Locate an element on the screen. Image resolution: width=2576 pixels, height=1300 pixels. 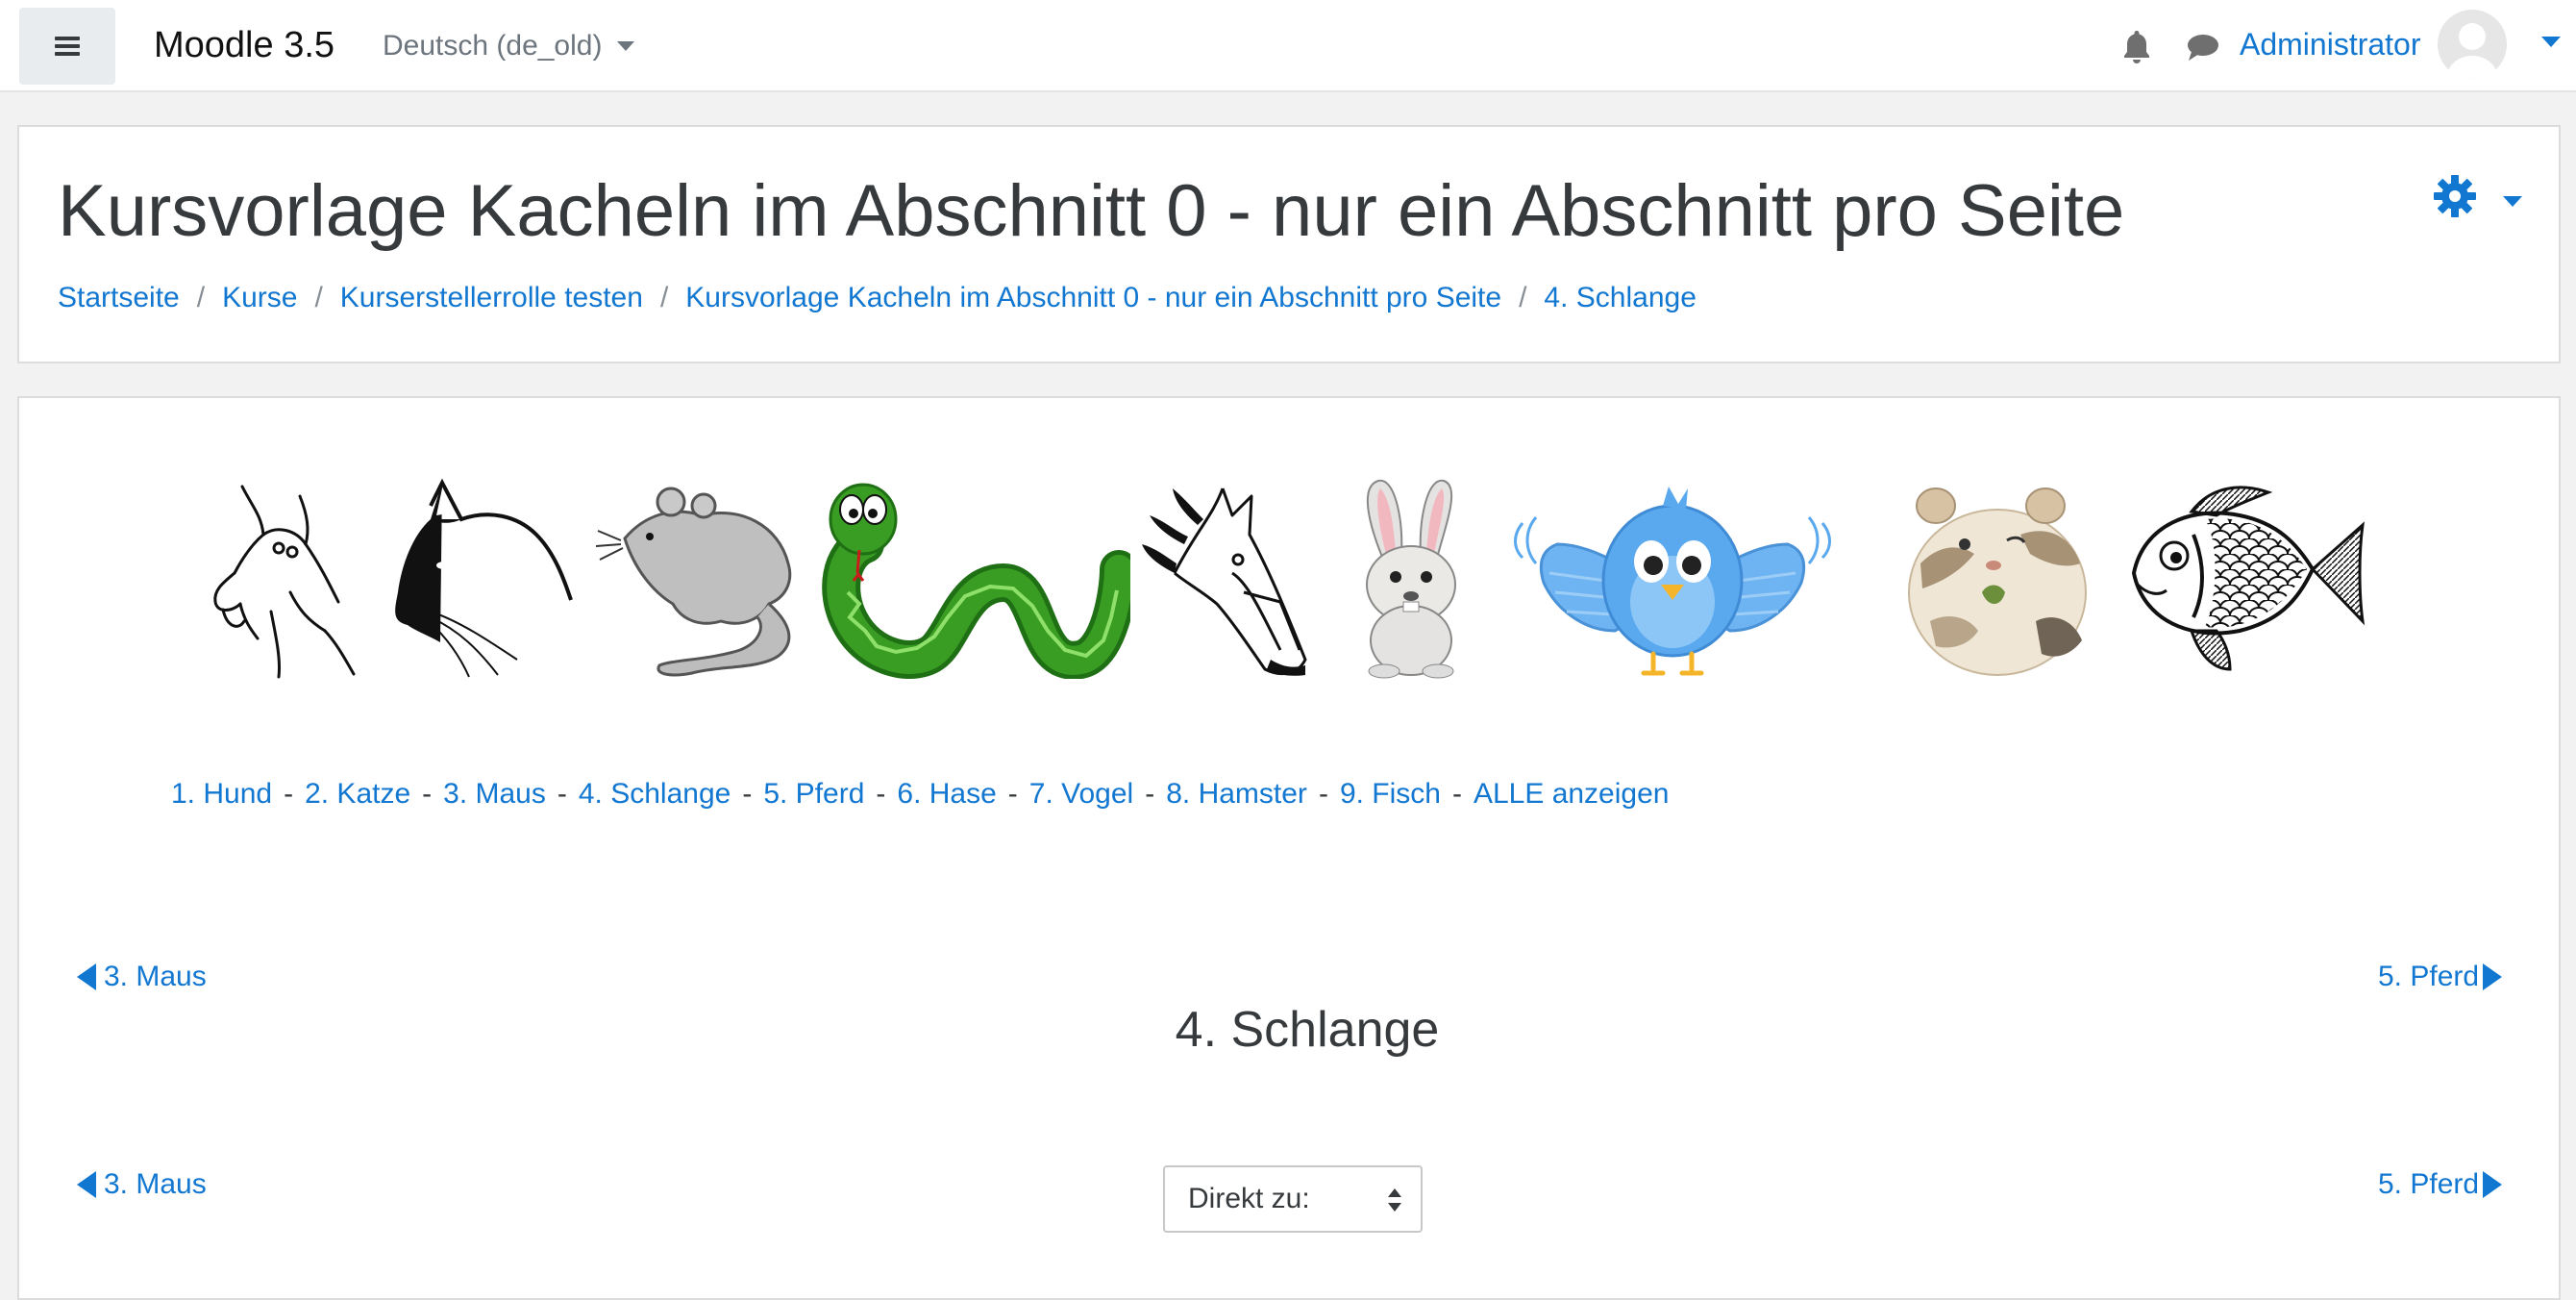
tile-fish is located at coordinates (2247, 578).